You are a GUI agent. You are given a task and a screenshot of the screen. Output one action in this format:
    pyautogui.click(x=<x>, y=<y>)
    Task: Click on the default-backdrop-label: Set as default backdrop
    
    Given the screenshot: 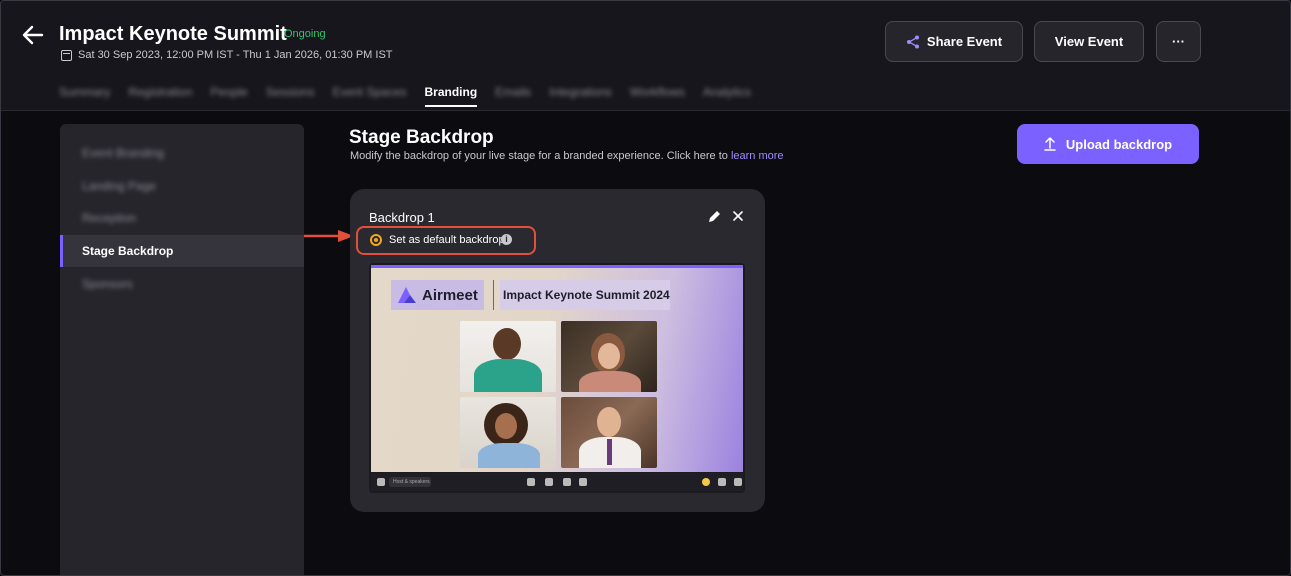 What is the action you would take?
    pyautogui.click(x=447, y=240)
    